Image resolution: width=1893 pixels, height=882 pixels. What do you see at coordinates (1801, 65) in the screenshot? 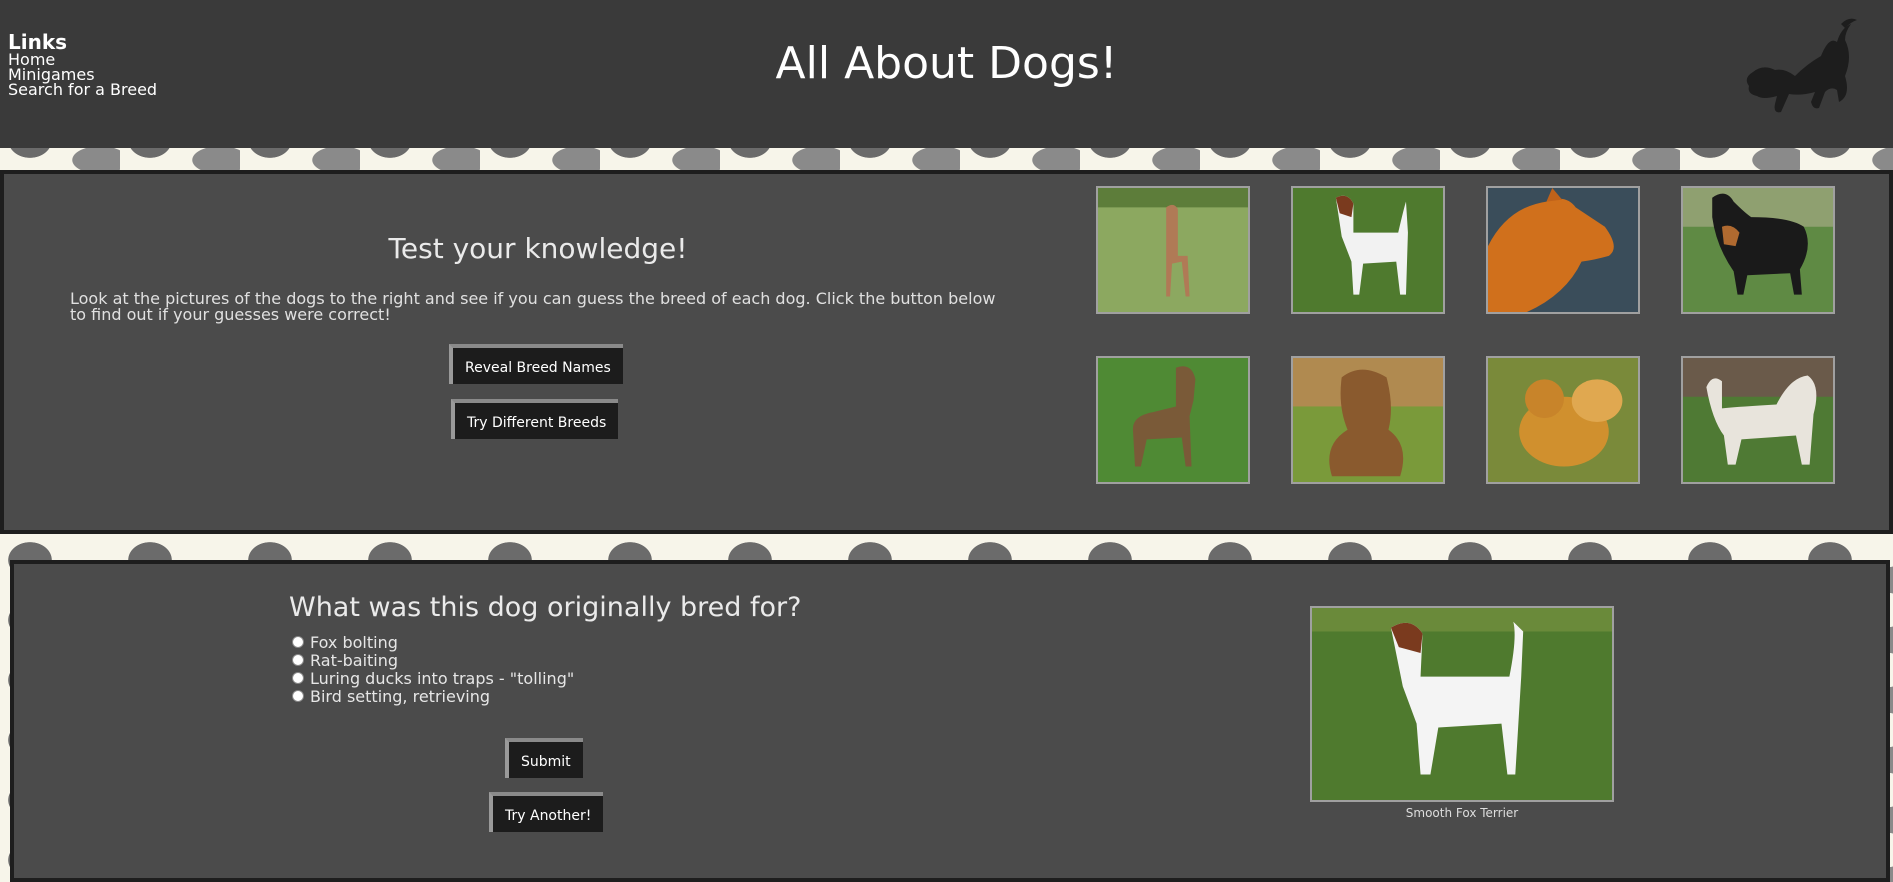
I see `dog-silhouette-icon` at bounding box center [1801, 65].